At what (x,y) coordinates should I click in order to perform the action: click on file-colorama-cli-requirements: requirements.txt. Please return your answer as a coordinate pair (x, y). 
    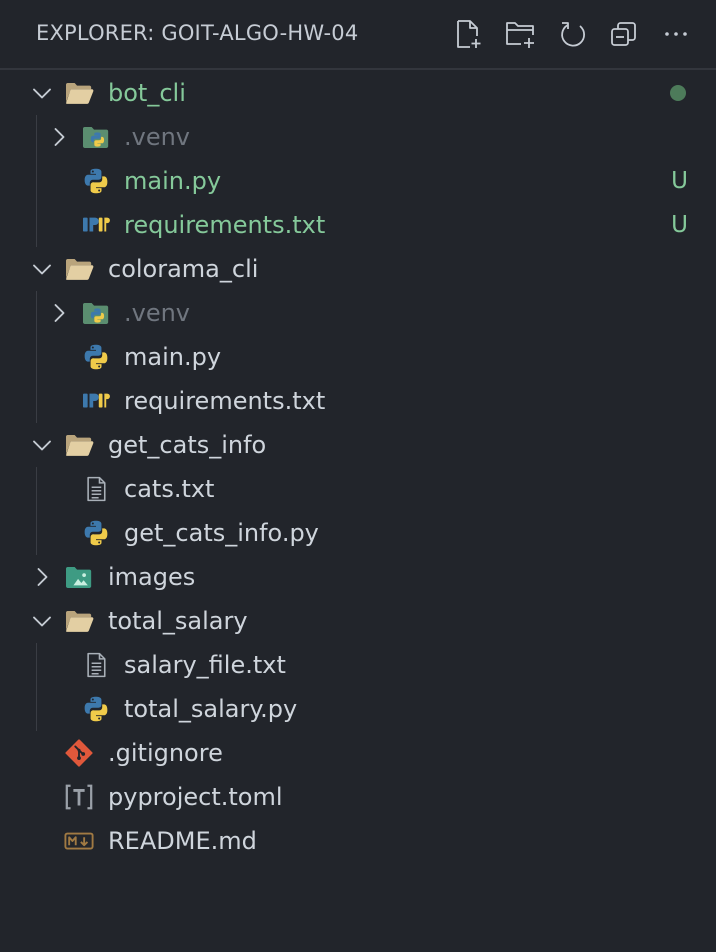
    Looking at the image, I should click on (358, 401).